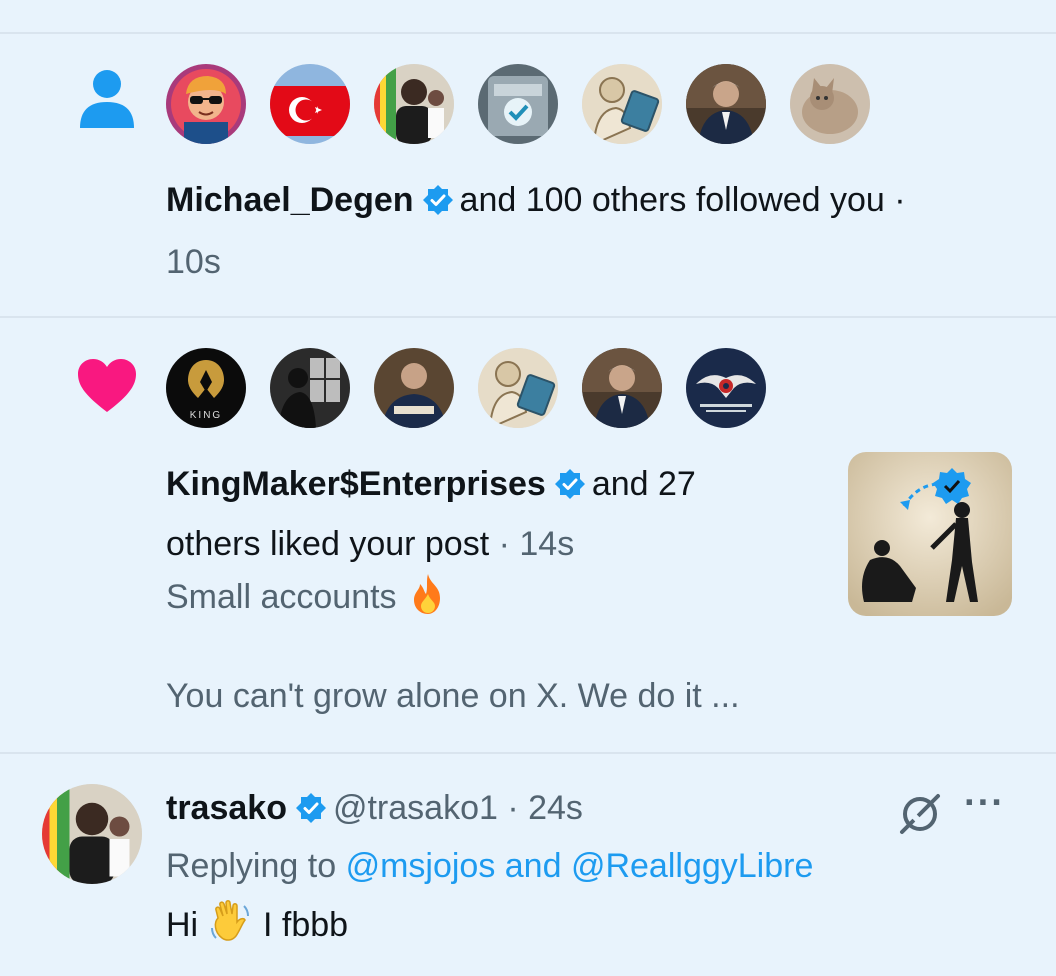  What do you see at coordinates (206, 388) in the screenshot?
I see `avatar-king-logo: KING` at bounding box center [206, 388].